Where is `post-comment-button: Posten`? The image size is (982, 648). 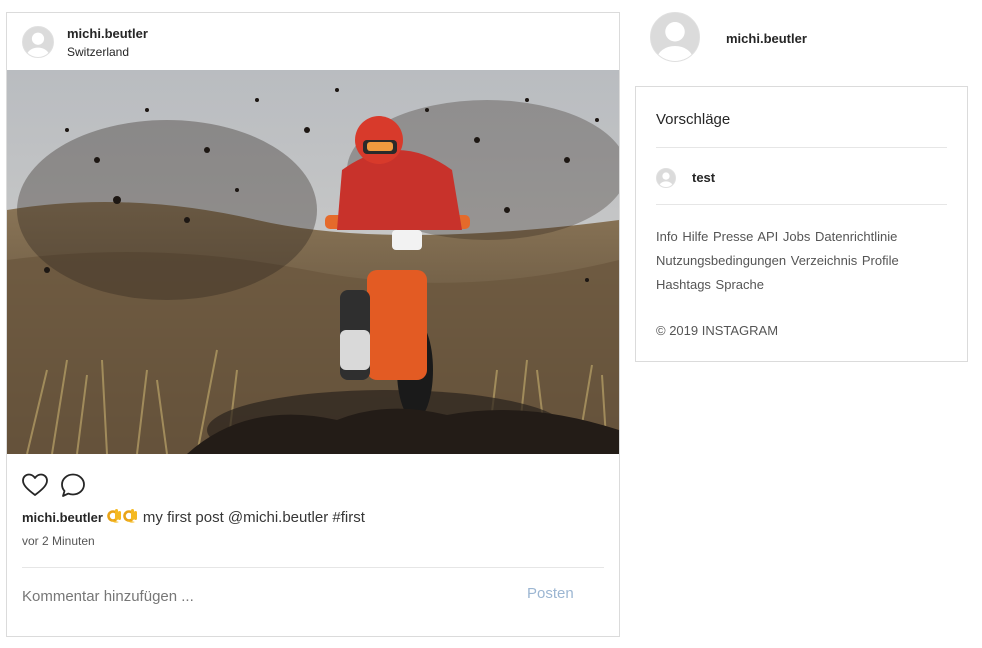 post-comment-button: Posten is located at coordinates (550, 593).